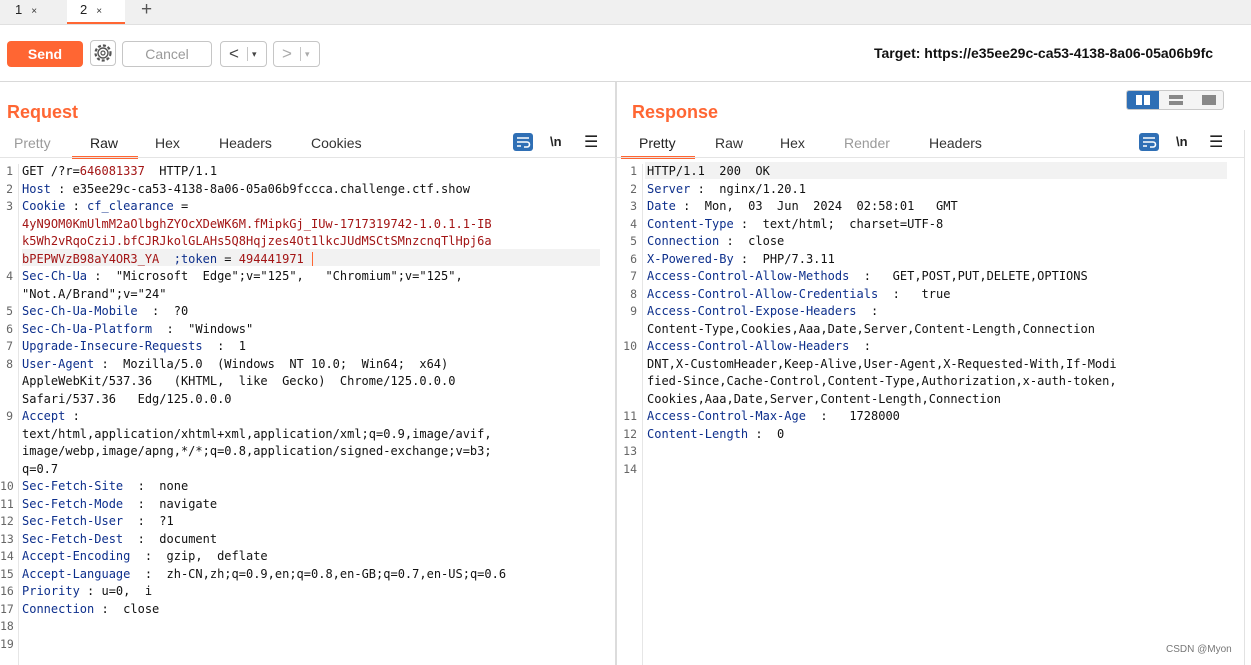 The width and height of the screenshot is (1251, 665). I want to click on header-value: text/html; charset=UTF-8, so click(846, 223).